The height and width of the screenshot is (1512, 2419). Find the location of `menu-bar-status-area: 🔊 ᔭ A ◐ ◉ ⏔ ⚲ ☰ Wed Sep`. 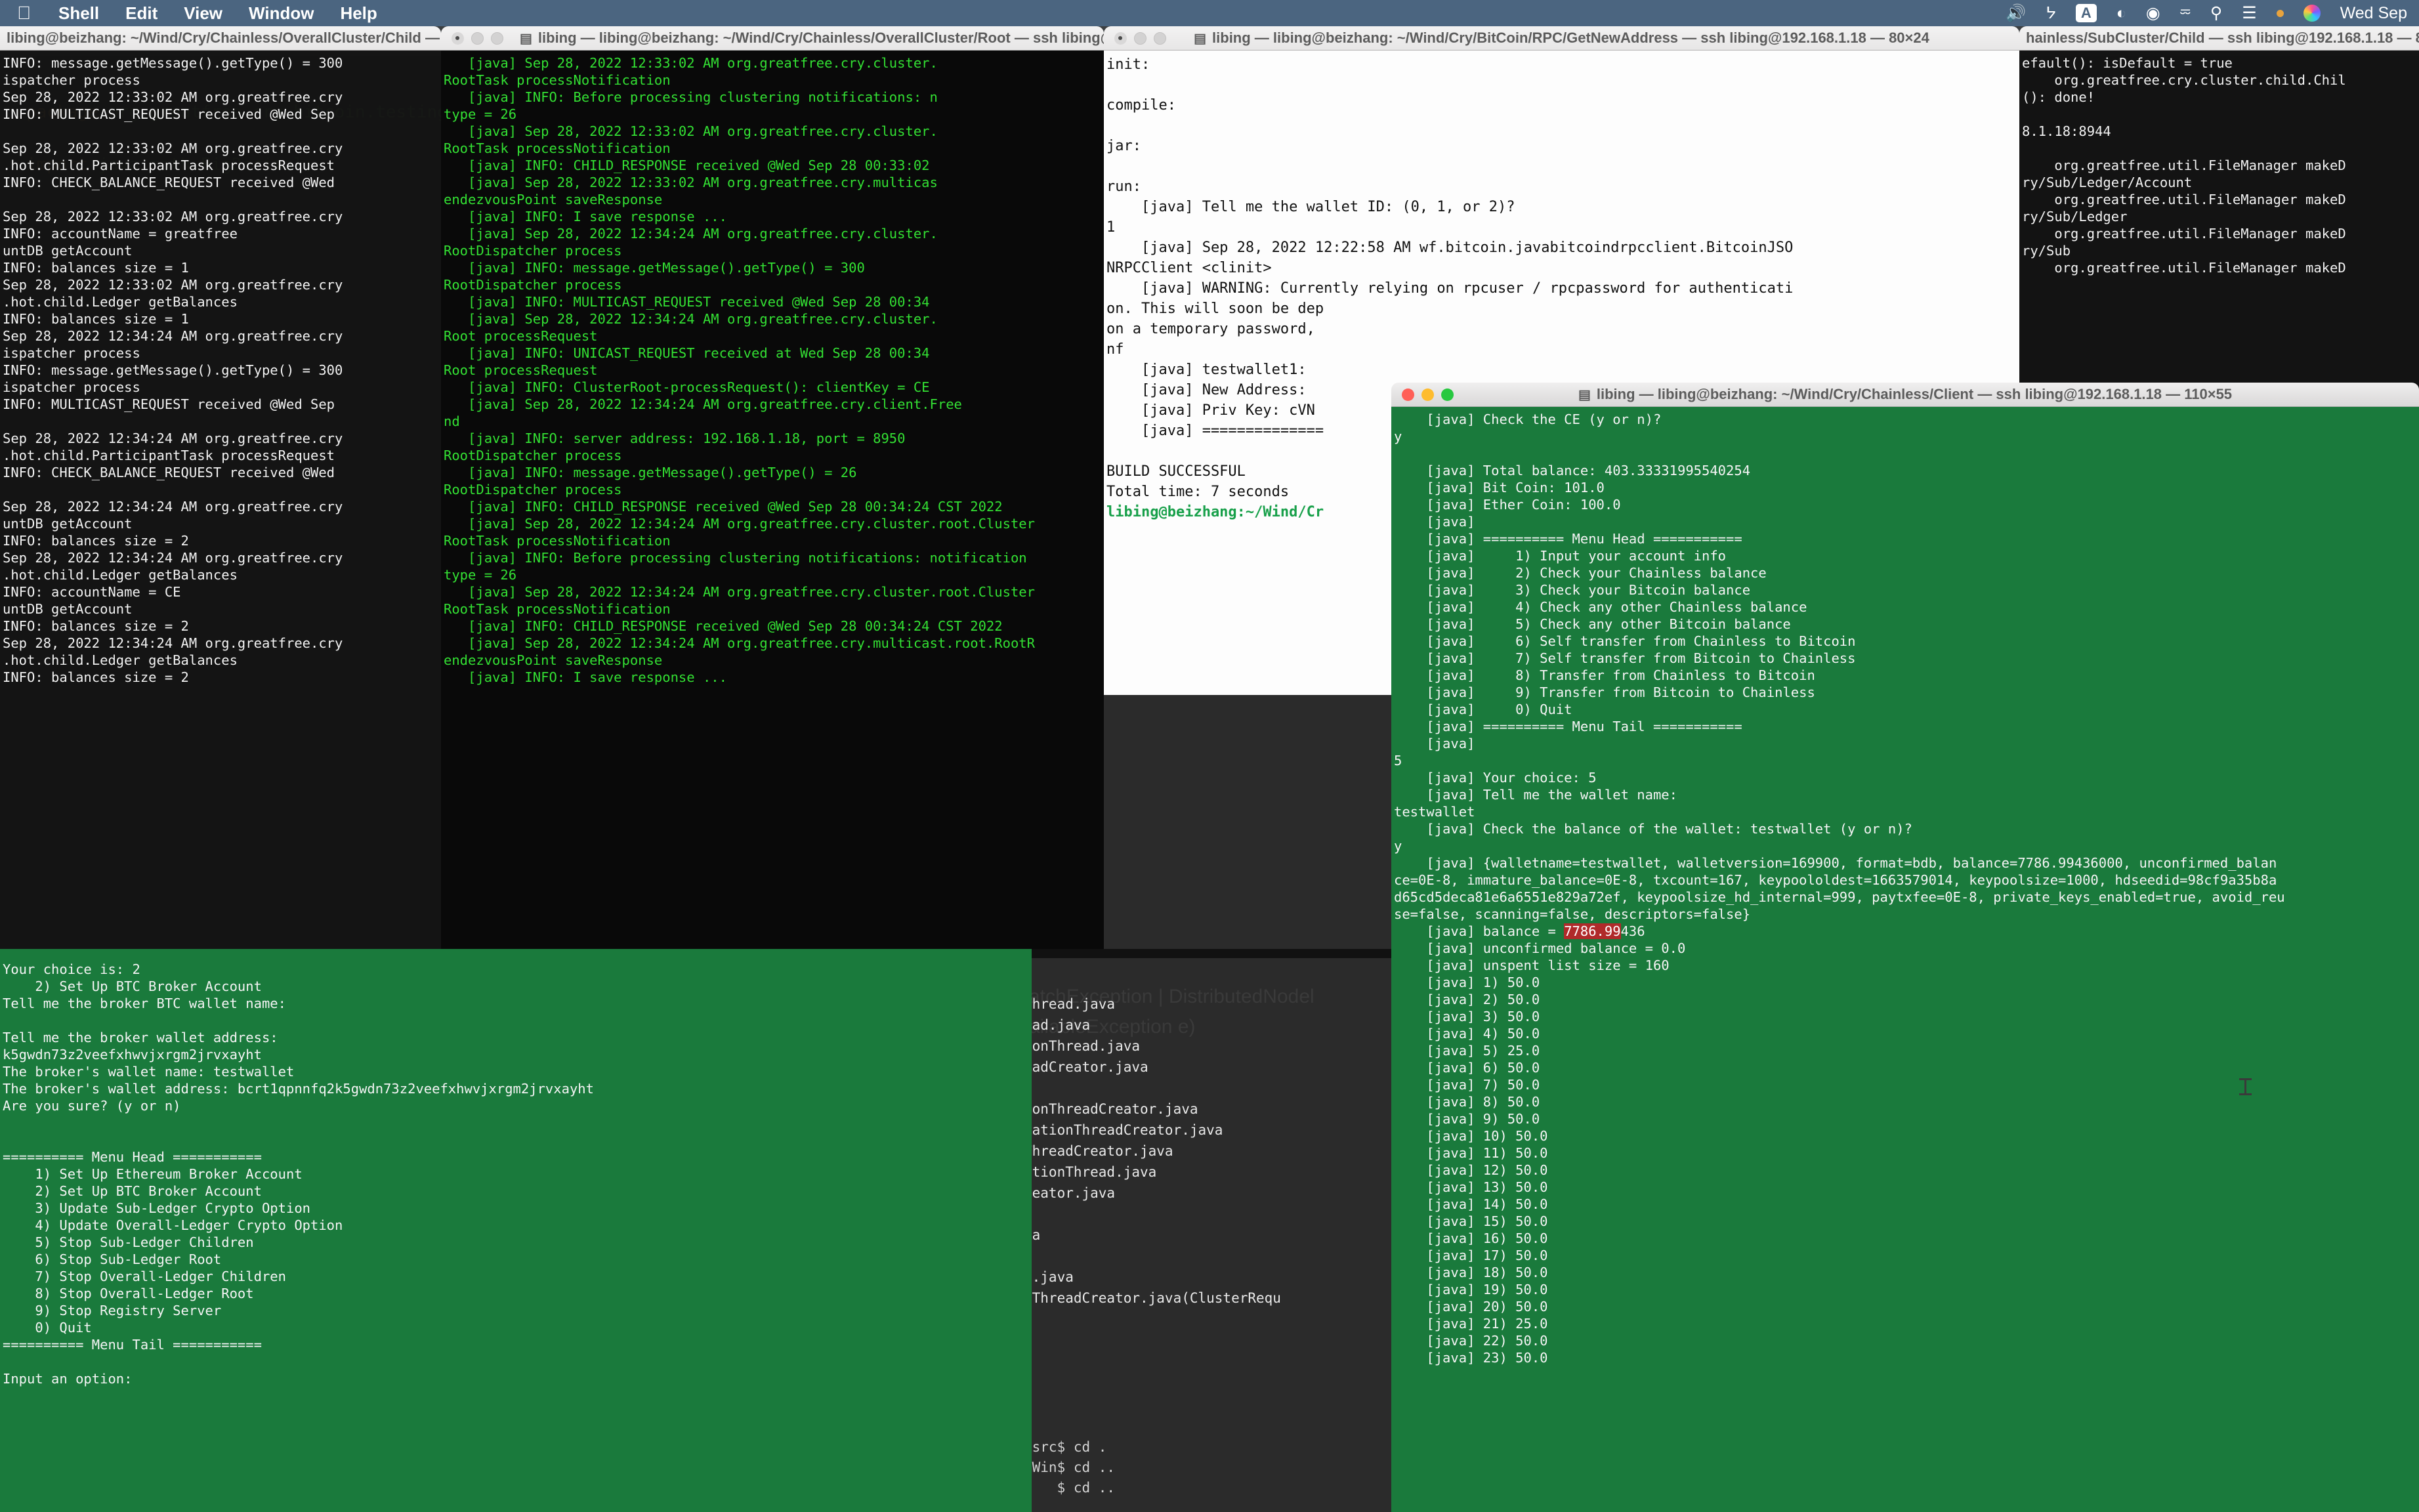

menu-bar-status-area: 🔊 ᔭ A ◐ ◉ ⏔ ⚲ ☰ Wed Sep is located at coordinates (2212, 13).